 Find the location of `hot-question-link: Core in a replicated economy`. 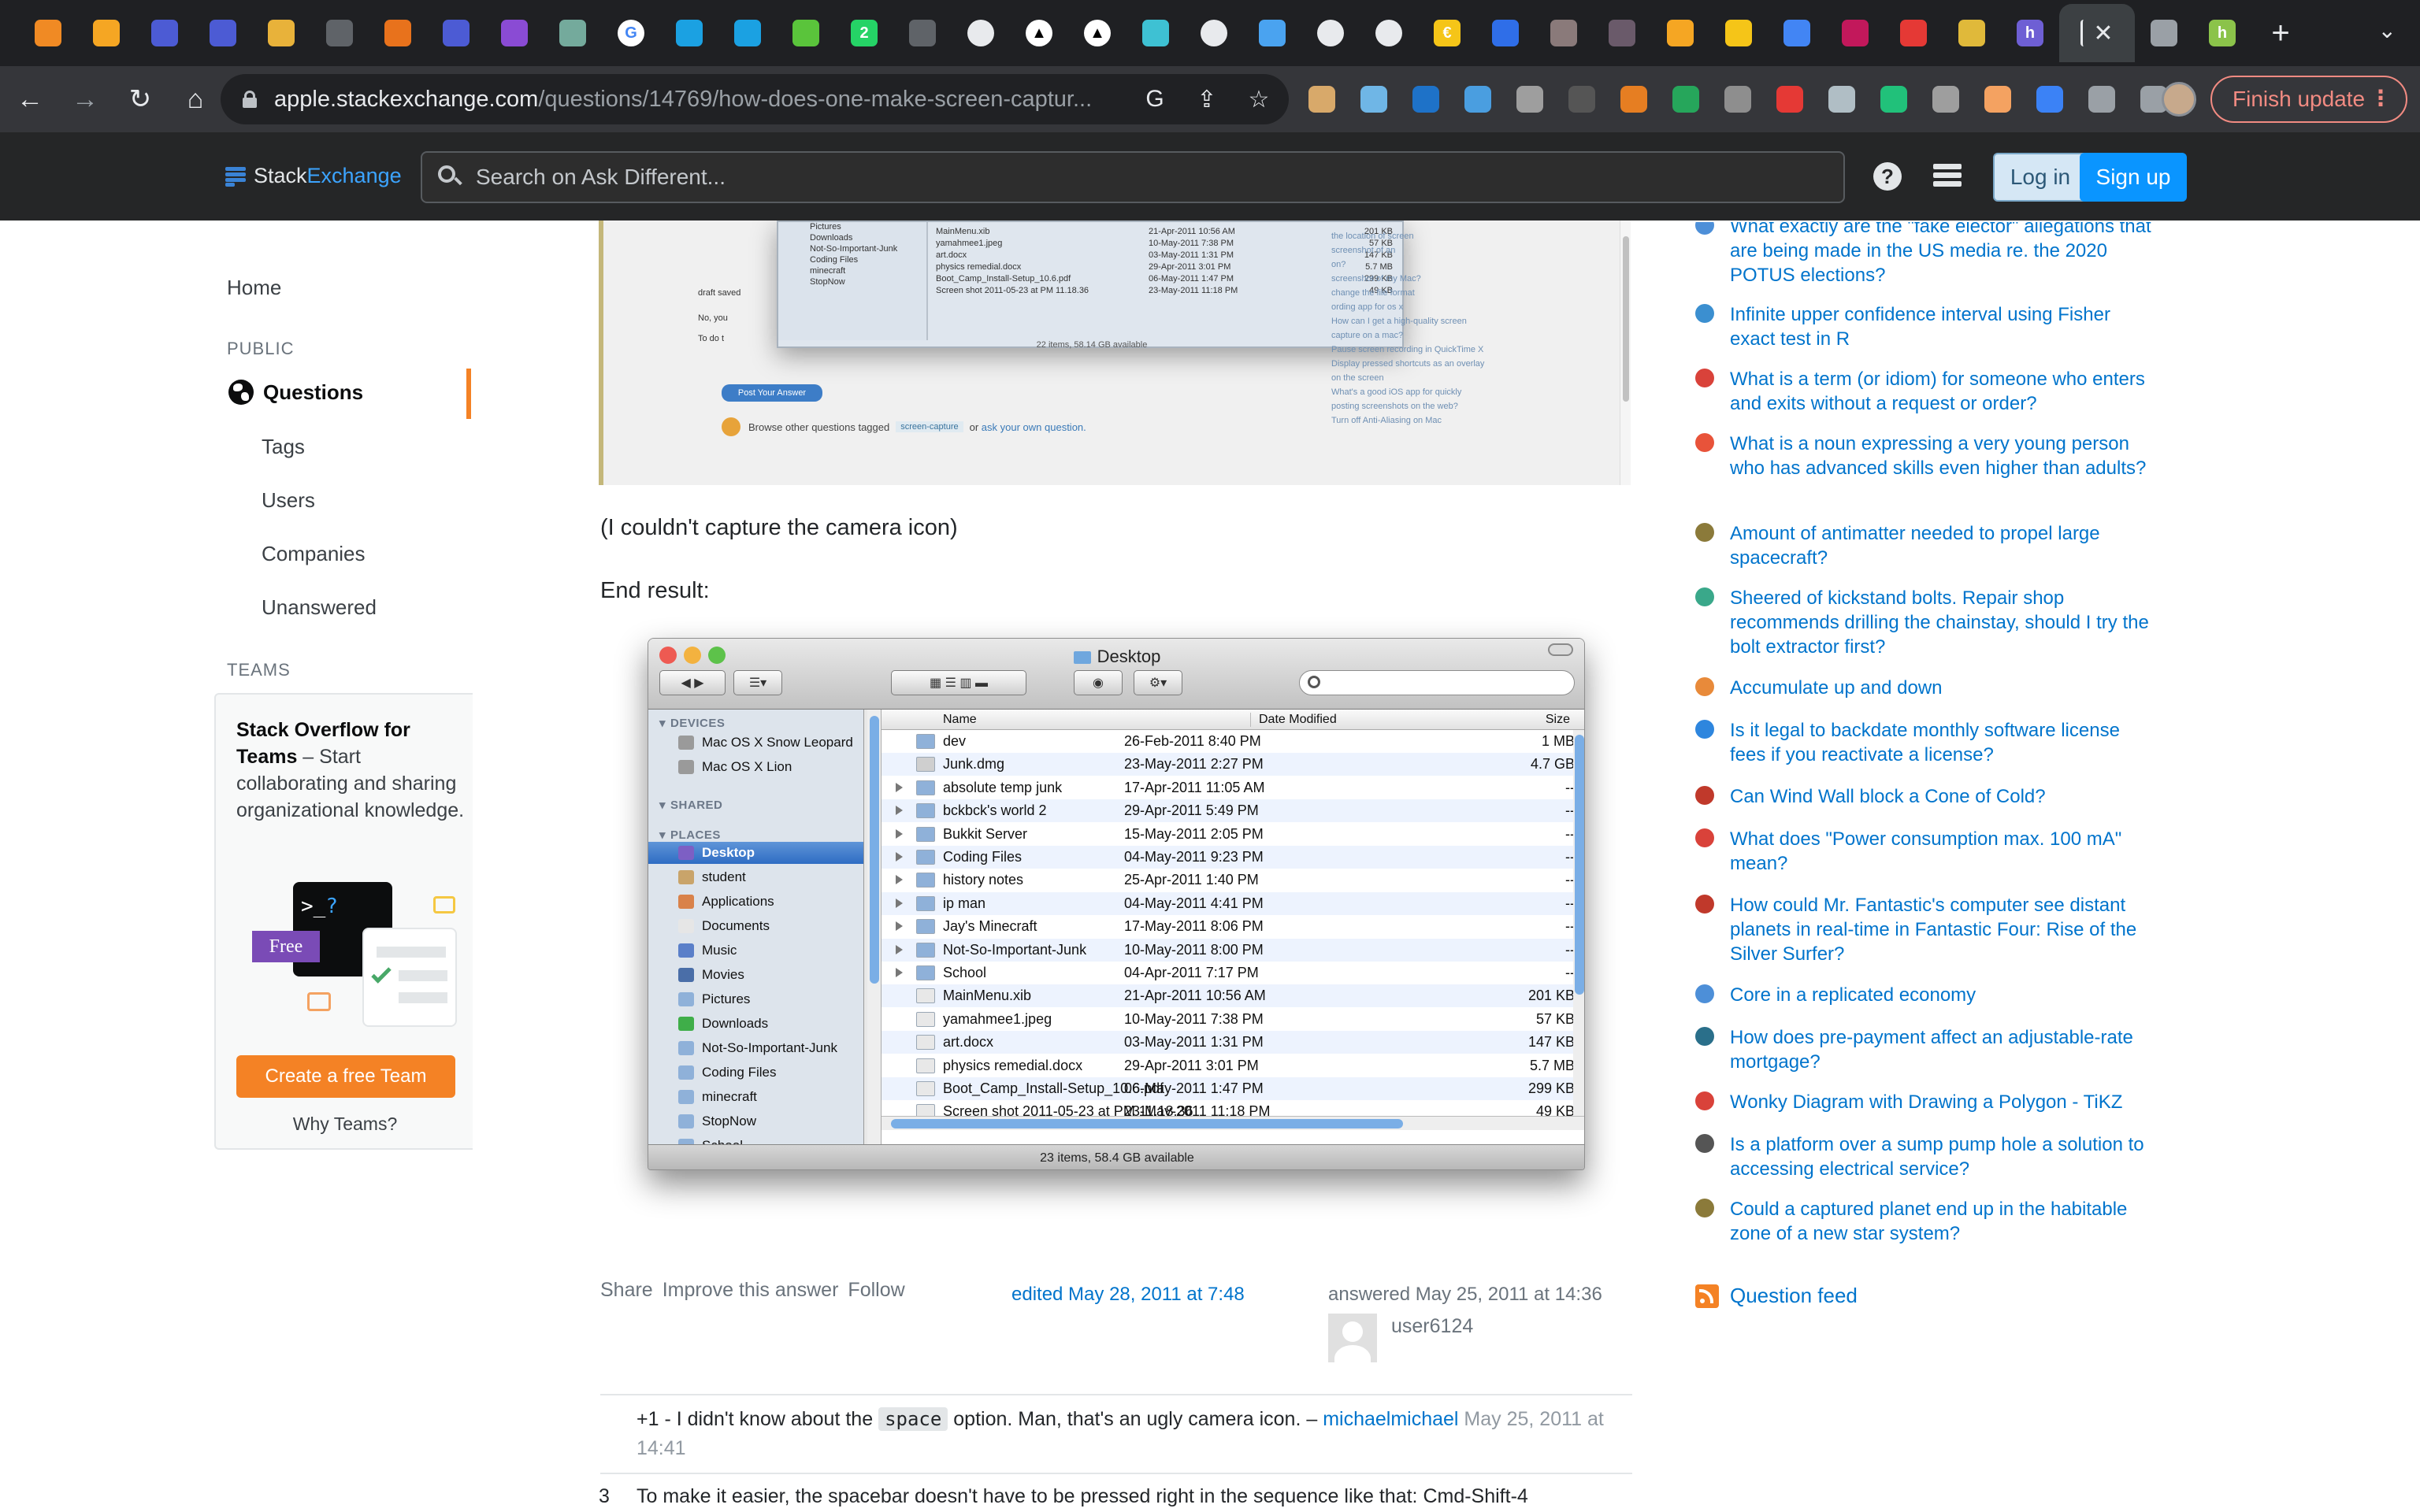

hot-question-link: Core in a replicated economy is located at coordinates (1945, 995).